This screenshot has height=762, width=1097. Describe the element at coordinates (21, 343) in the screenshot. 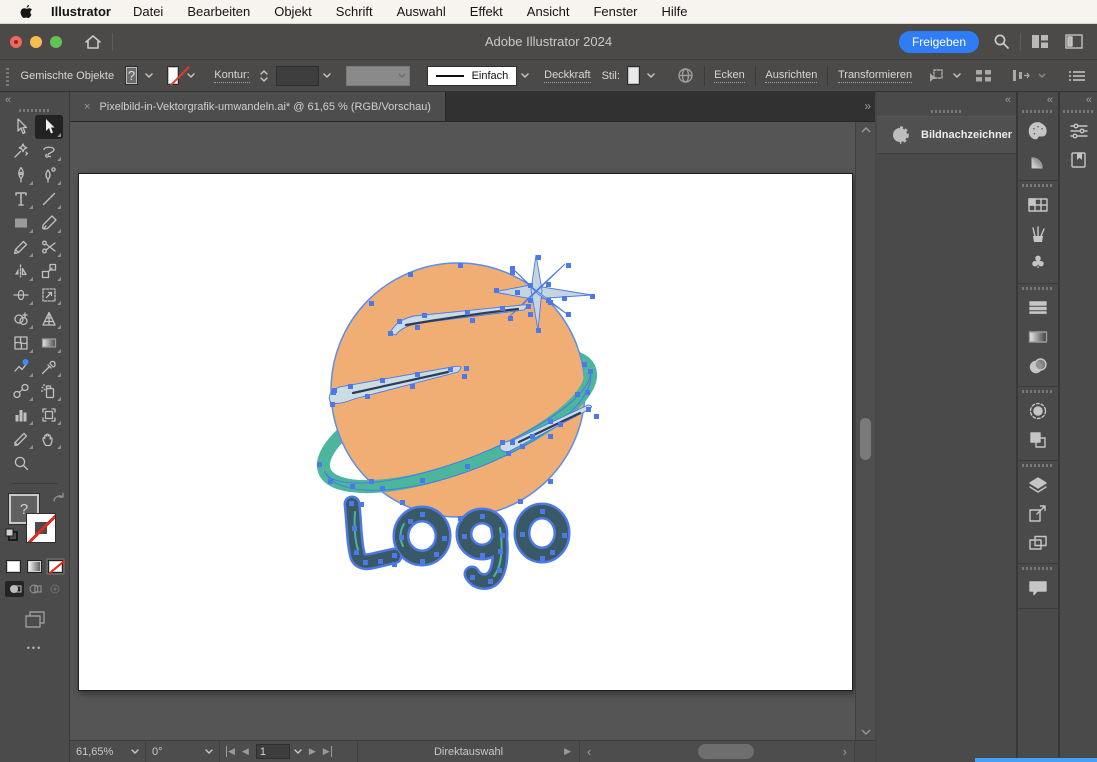

I see `mesh-tool` at that location.